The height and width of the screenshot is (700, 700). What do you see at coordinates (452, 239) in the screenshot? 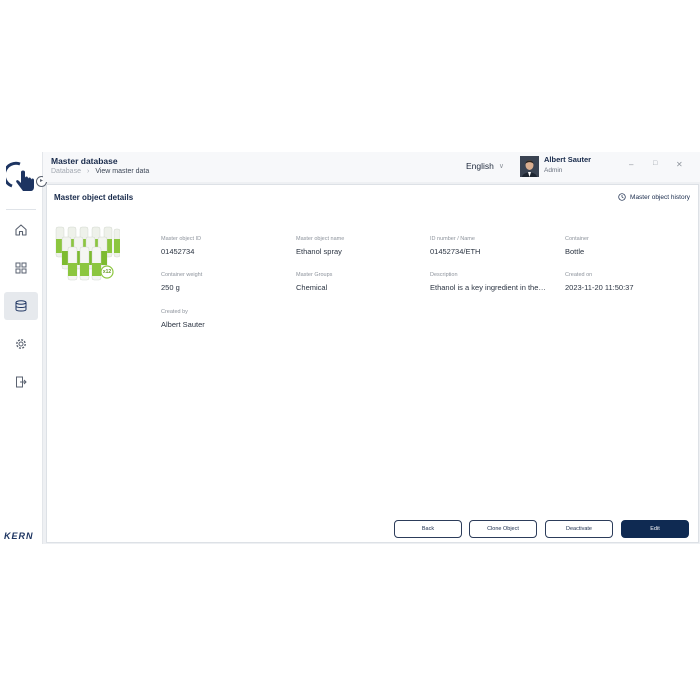
I see `field-label: ID number / Name` at bounding box center [452, 239].